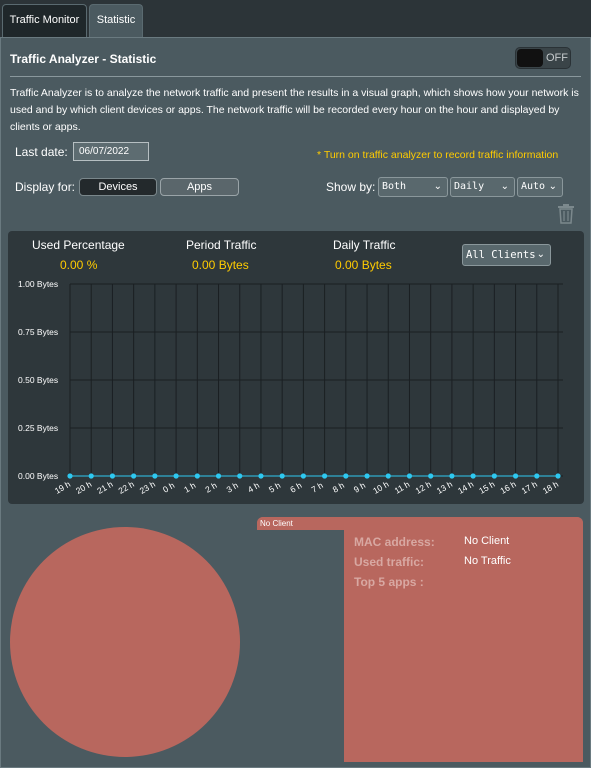  I want to click on toggle-knob, so click(530, 58).